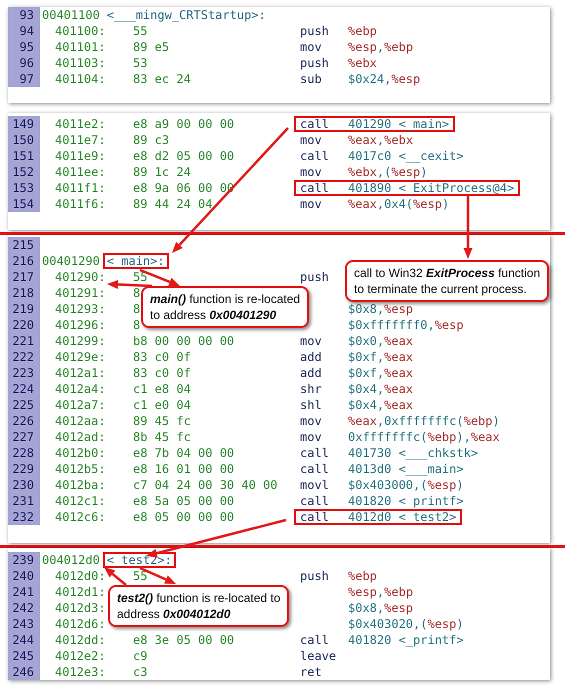 This screenshot has height=688, width=565. Describe the element at coordinates (406, 624) in the screenshot. I see `instruction-operands: $0x403020,(%esp)` at that location.